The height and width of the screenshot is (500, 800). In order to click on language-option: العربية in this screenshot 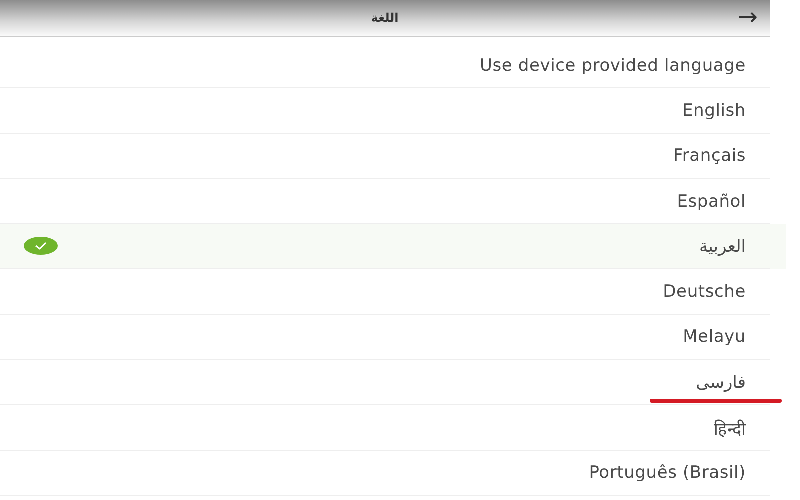, I will do `click(393, 247)`.